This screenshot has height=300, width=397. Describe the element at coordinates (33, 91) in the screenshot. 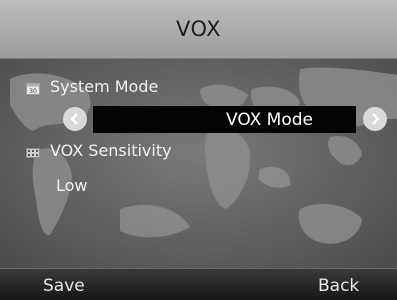

I see `svg-text: 30` at that location.